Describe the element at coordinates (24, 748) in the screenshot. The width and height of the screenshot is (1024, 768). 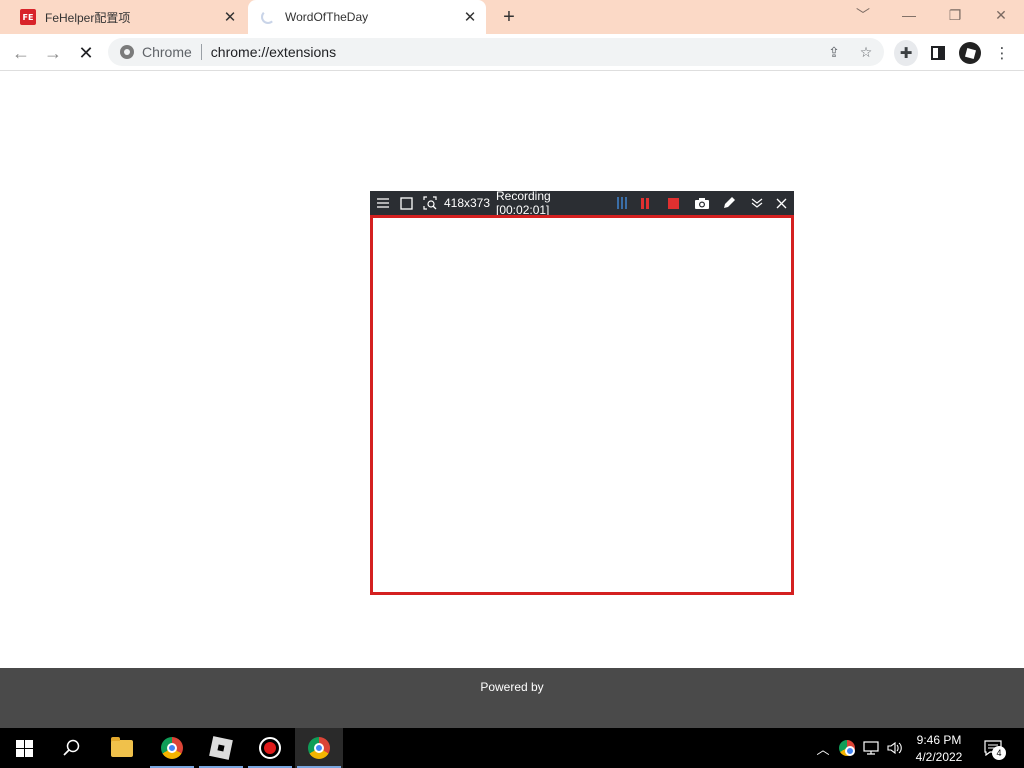
I see `windows-start-icon` at that location.